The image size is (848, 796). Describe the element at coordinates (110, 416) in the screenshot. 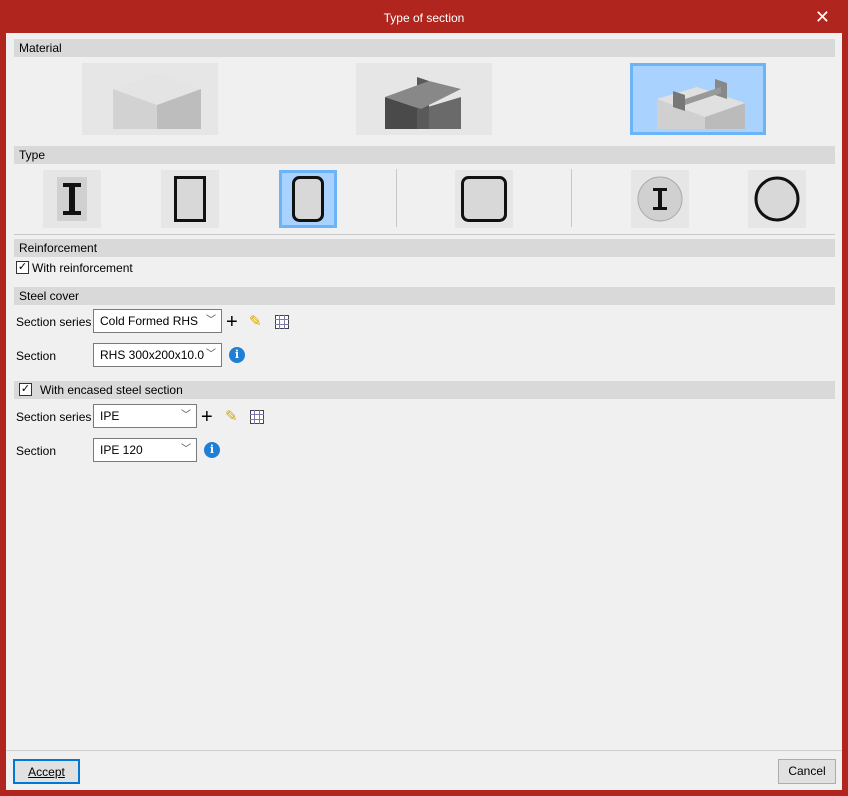

I see `select-value: IPE` at that location.